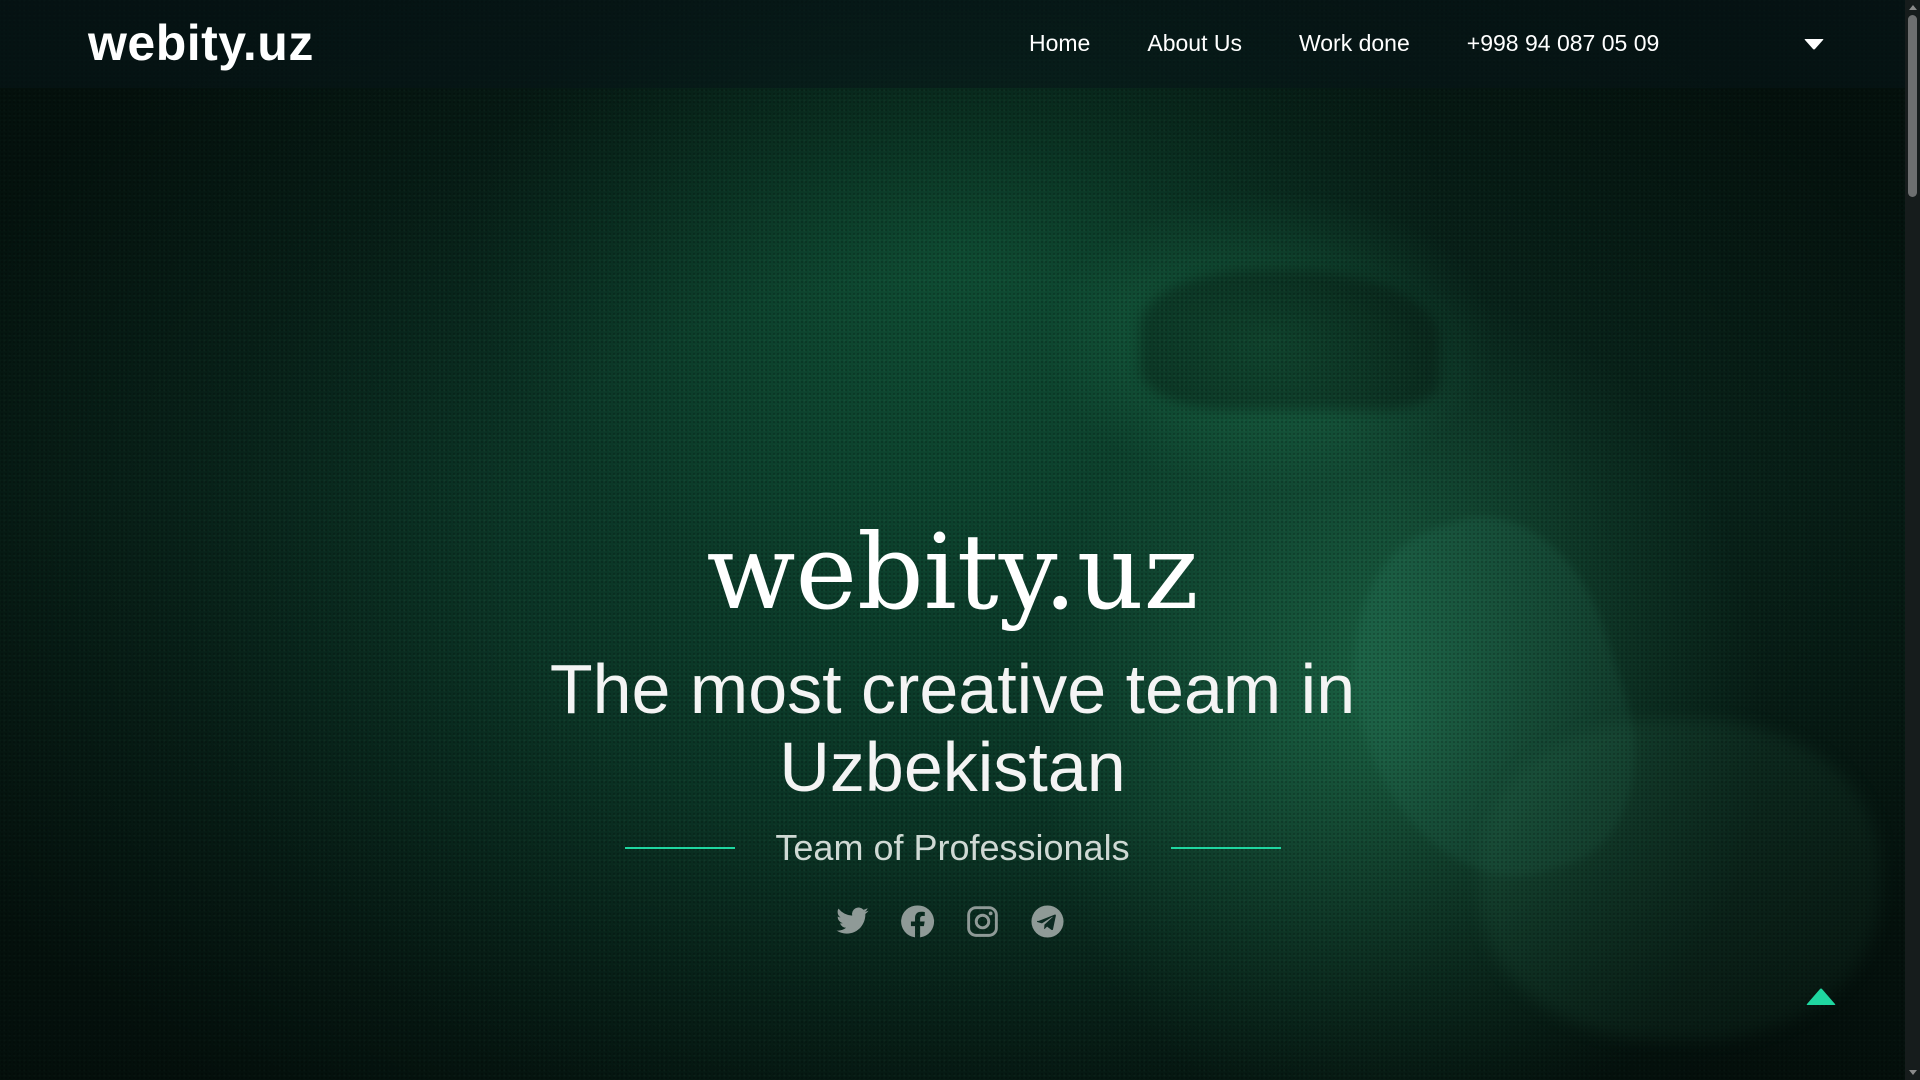 The image size is (1920, 1080). What do you see at coordinates (1913, 7) in the screenshot?
I see `scroll-up-icon` at bounding box center [1913, 7].